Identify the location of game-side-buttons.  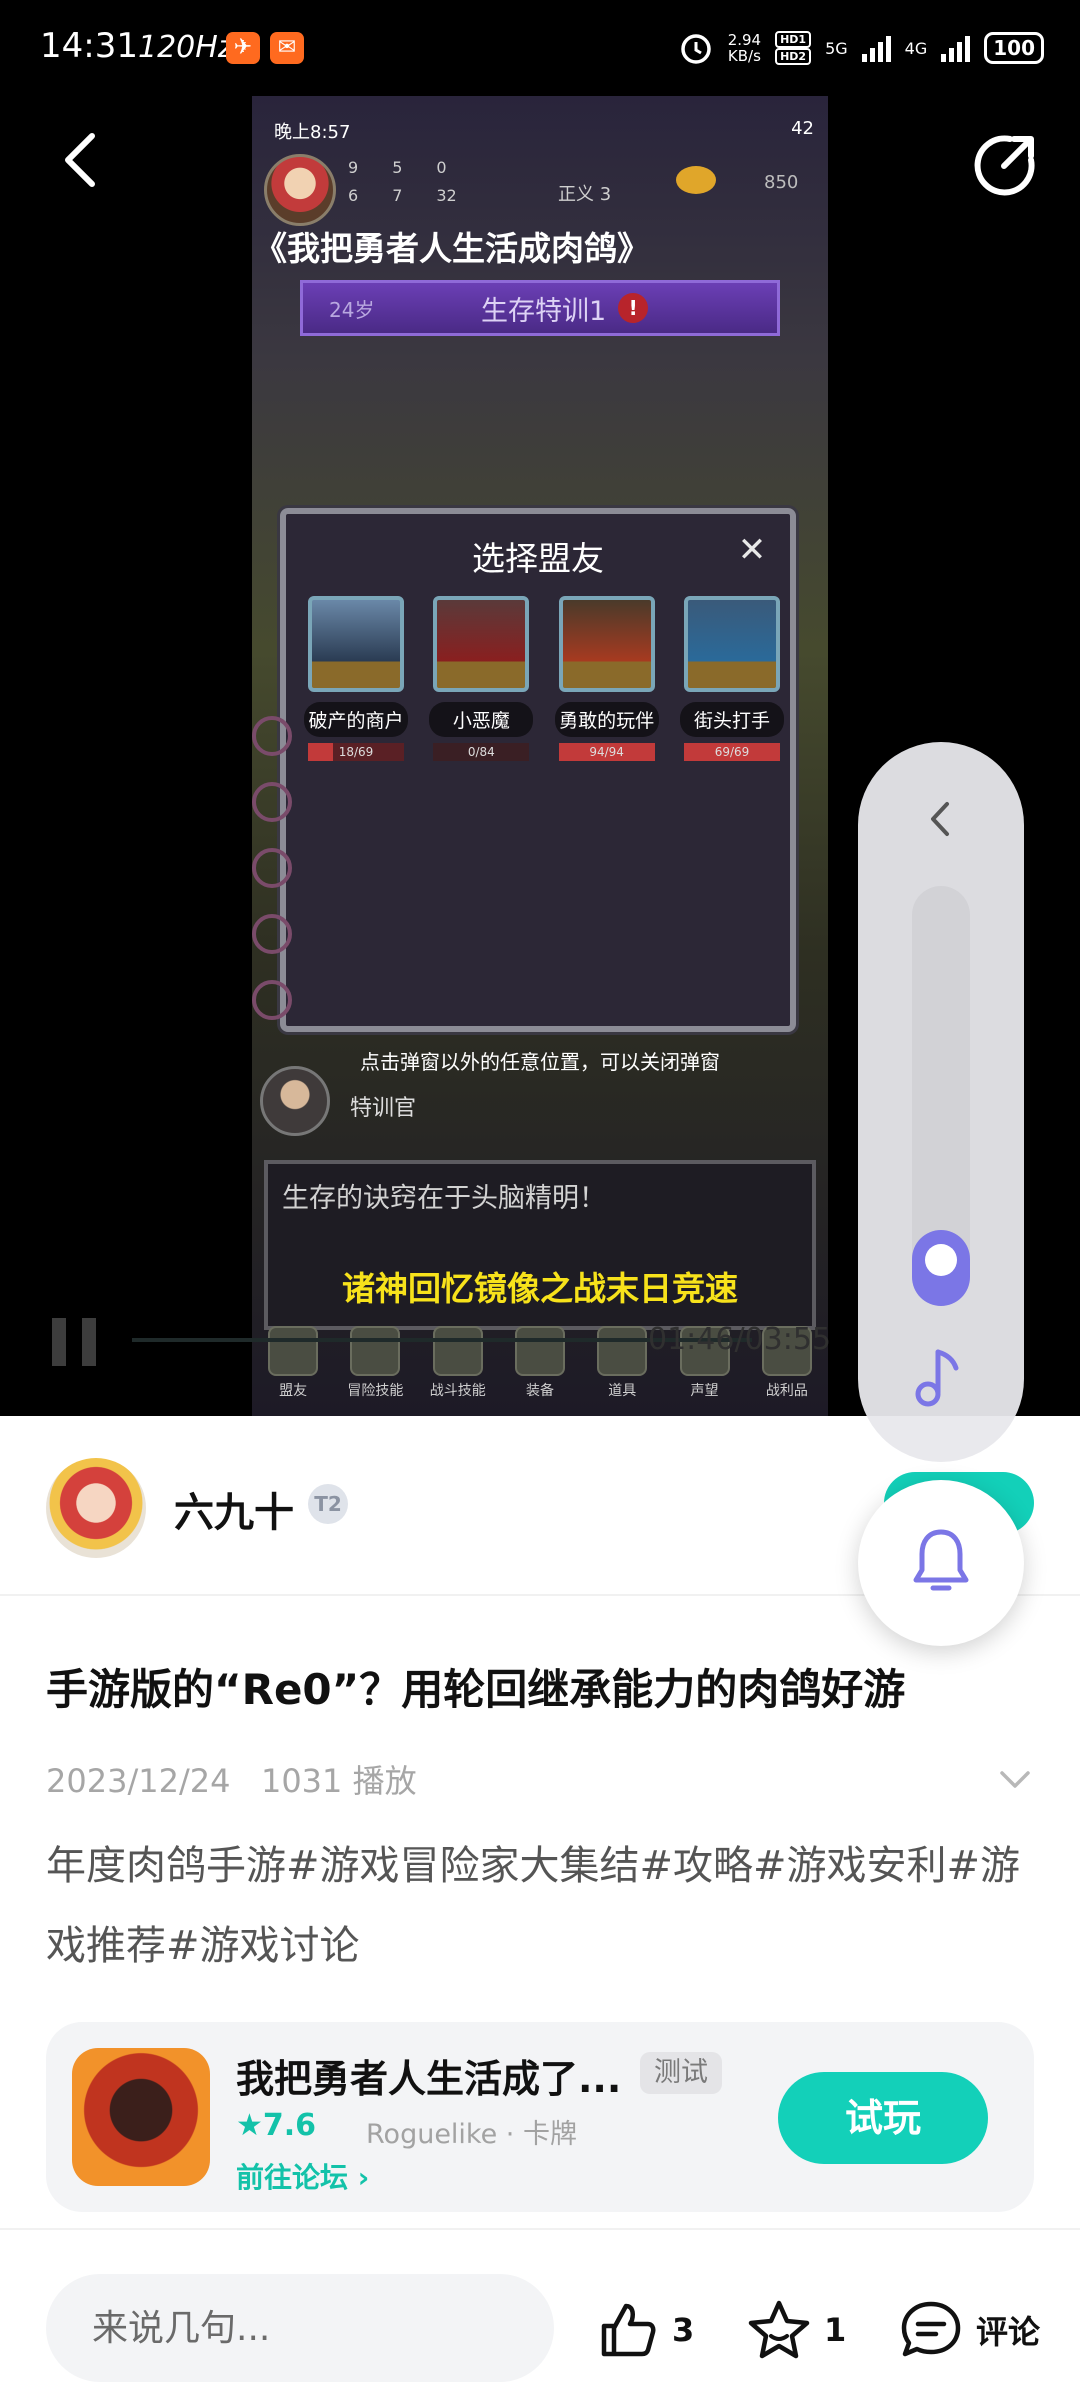
(272, 881).